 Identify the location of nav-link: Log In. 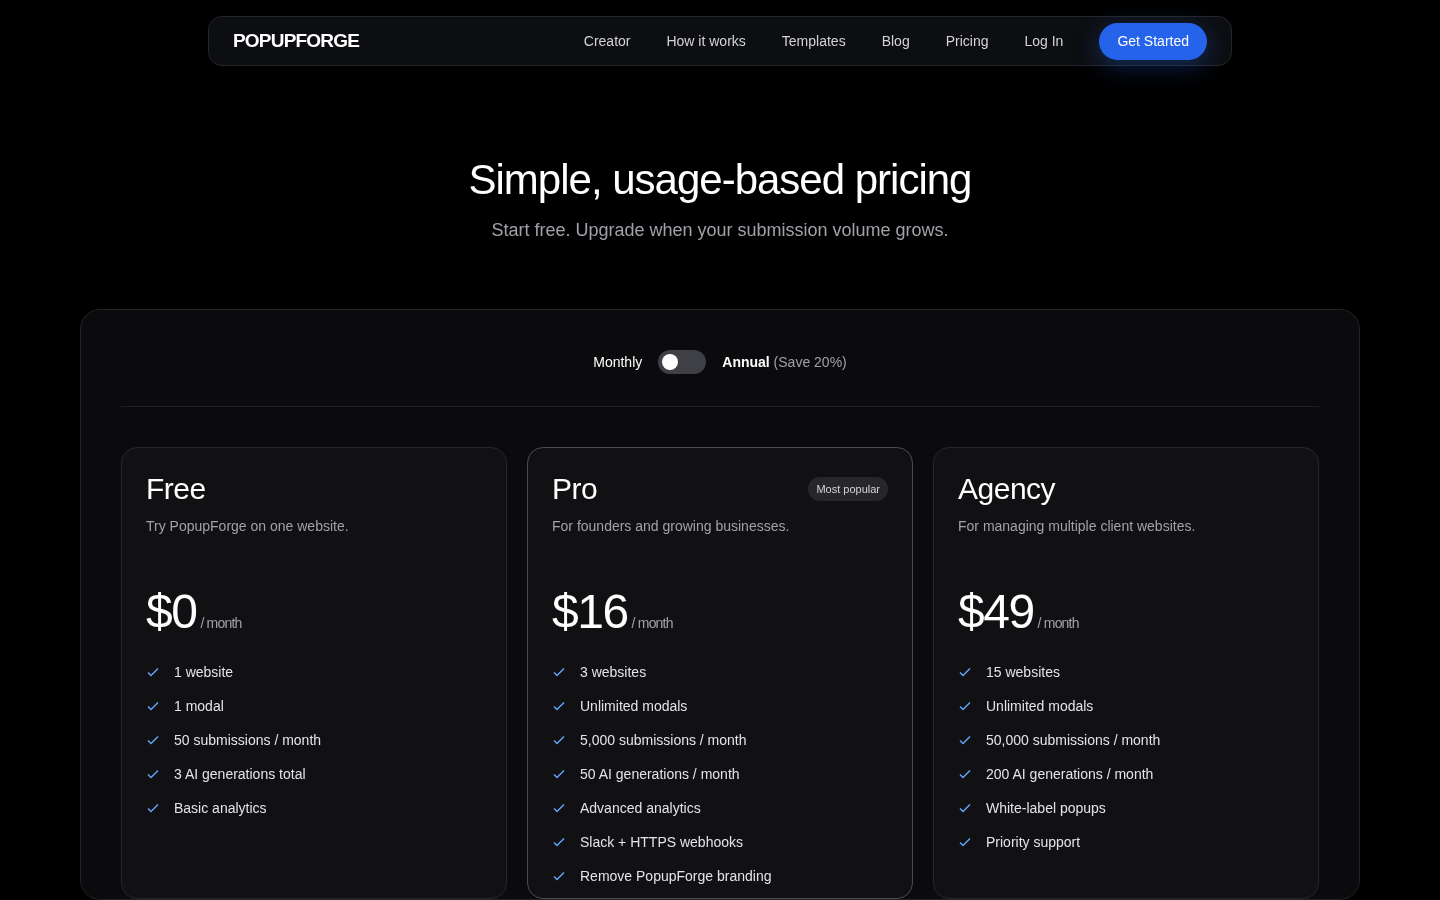
(1044, 41).